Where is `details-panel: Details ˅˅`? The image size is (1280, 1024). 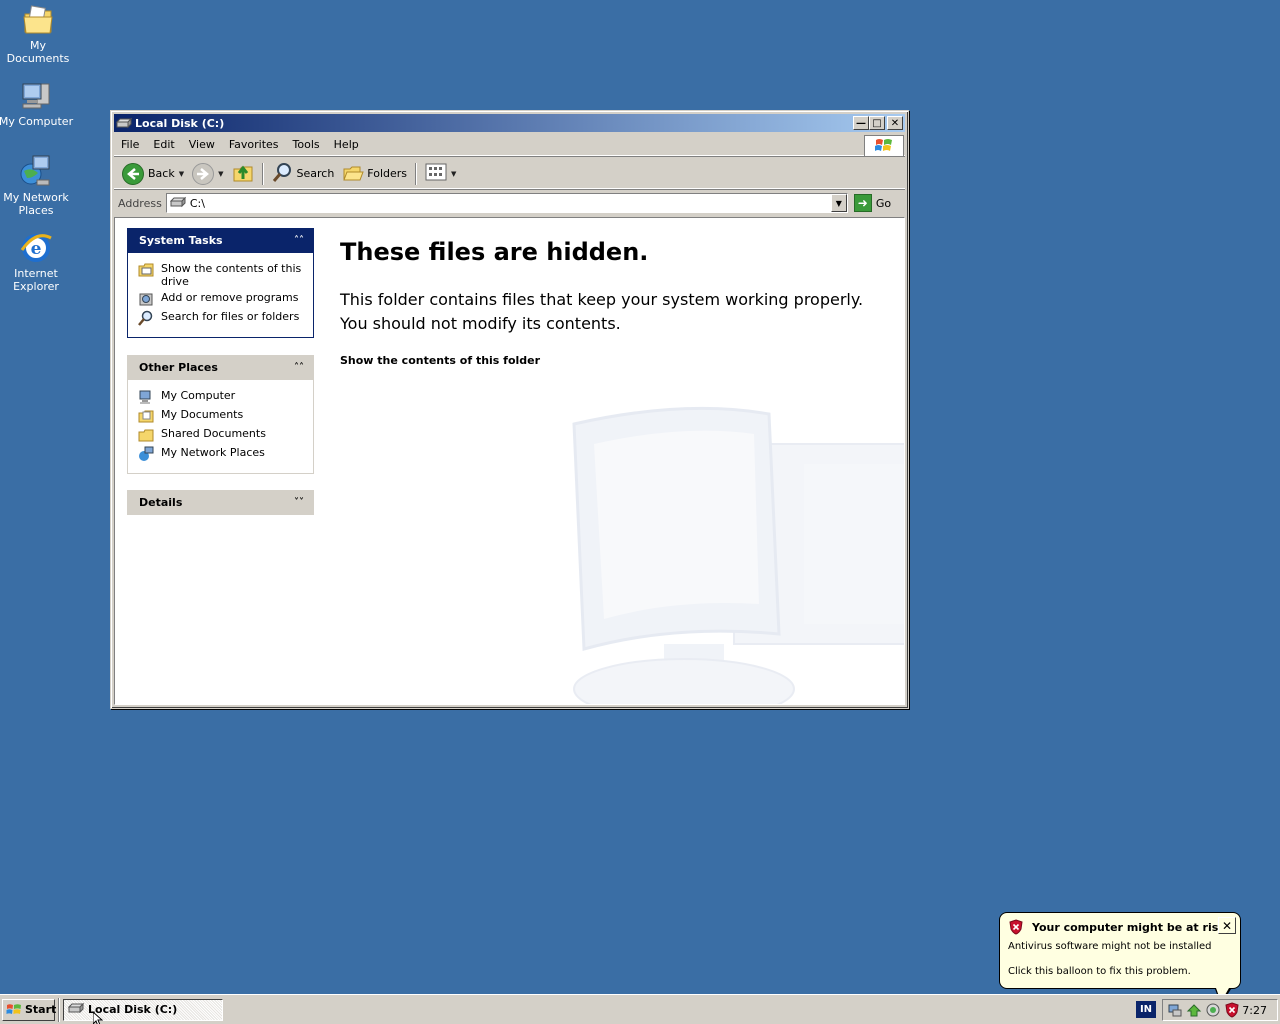
details-panel: Details ˅˅ is located at coordinates (220, 502).